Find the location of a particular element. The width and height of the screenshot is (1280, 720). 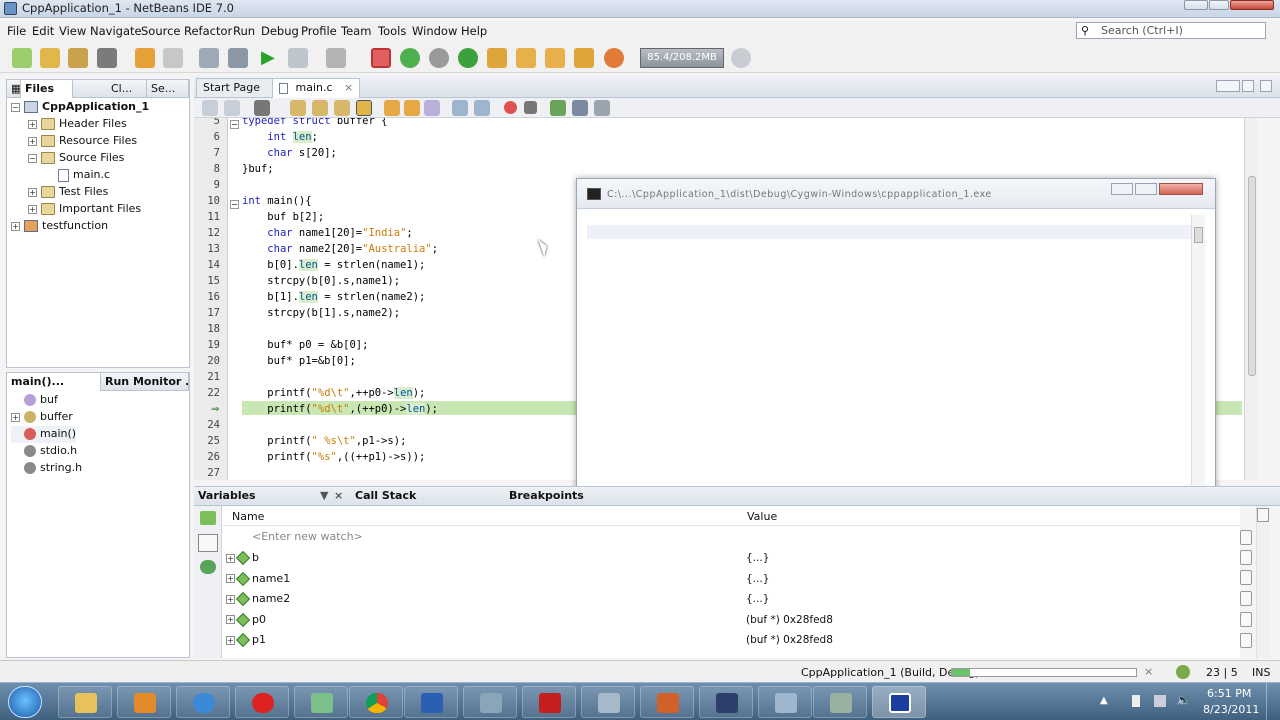

volume-icon: 🔈 is located at coordinates (1183, 700).